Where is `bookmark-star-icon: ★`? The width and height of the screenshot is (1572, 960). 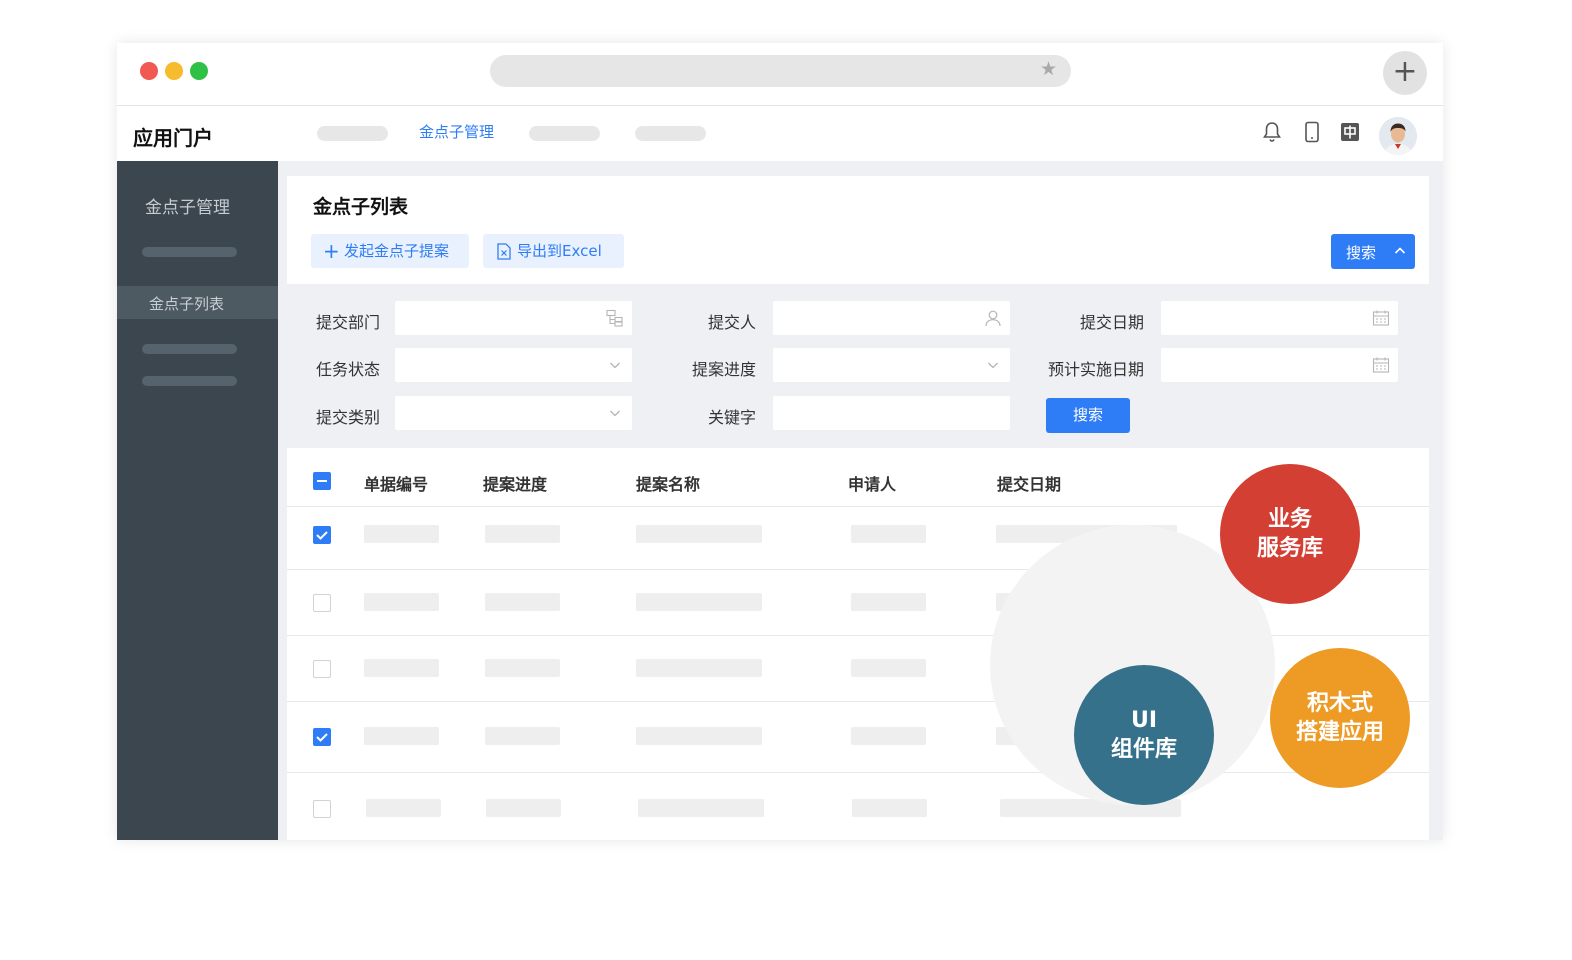
bookmark-star-icon: ★ is located at coordinates (1048, 69).